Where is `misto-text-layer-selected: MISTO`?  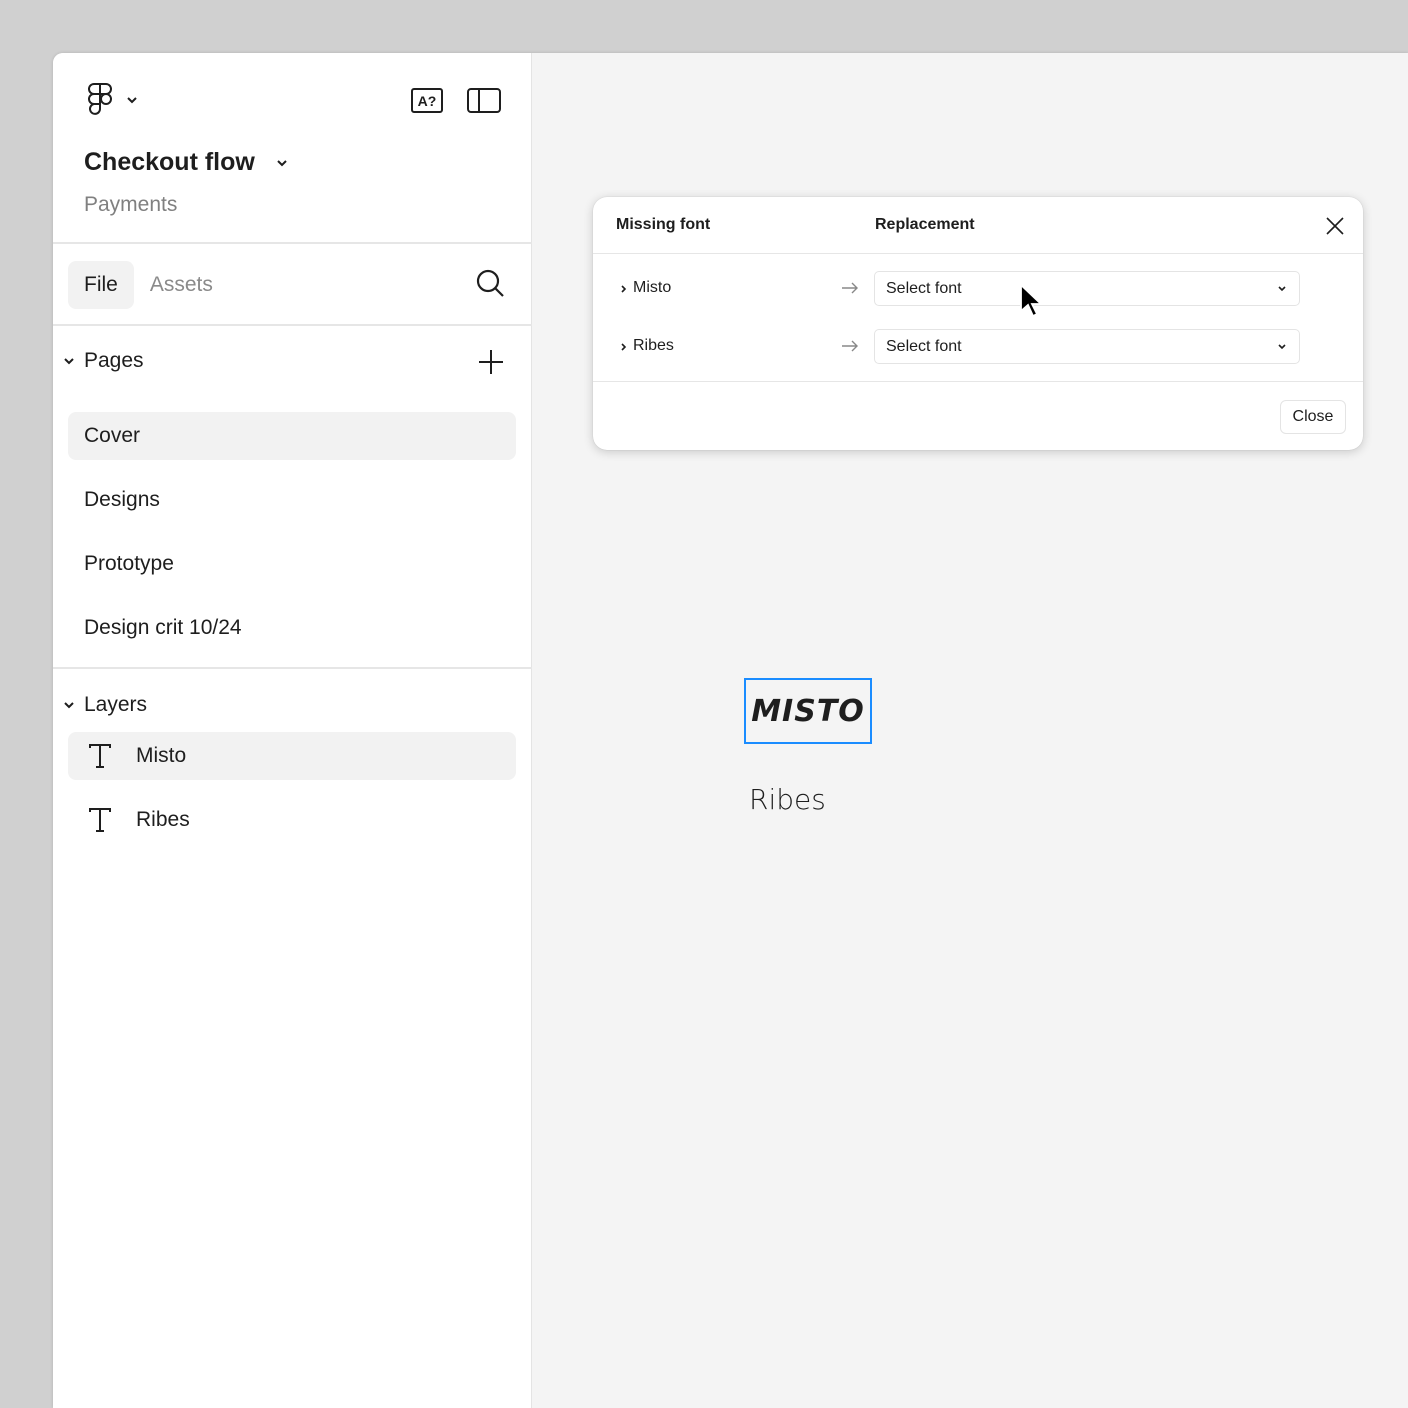
misto-text-layer-selected: MISTO is located at coordinates (808, 711).